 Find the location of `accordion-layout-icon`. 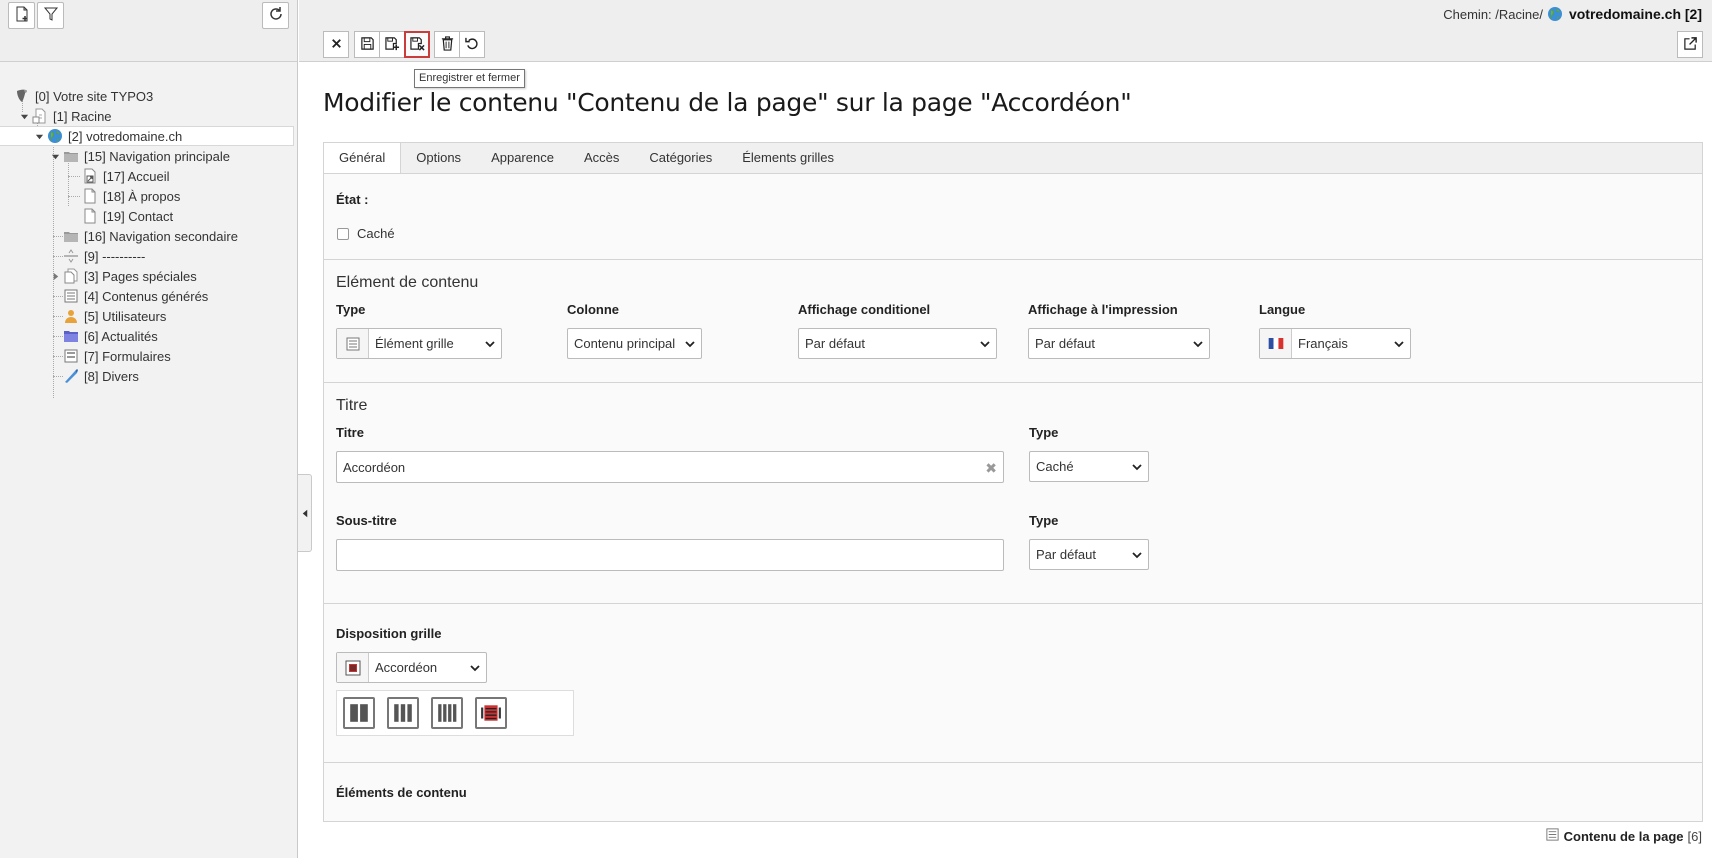

accordion-layout-icon is located at coordinates (491, 713).